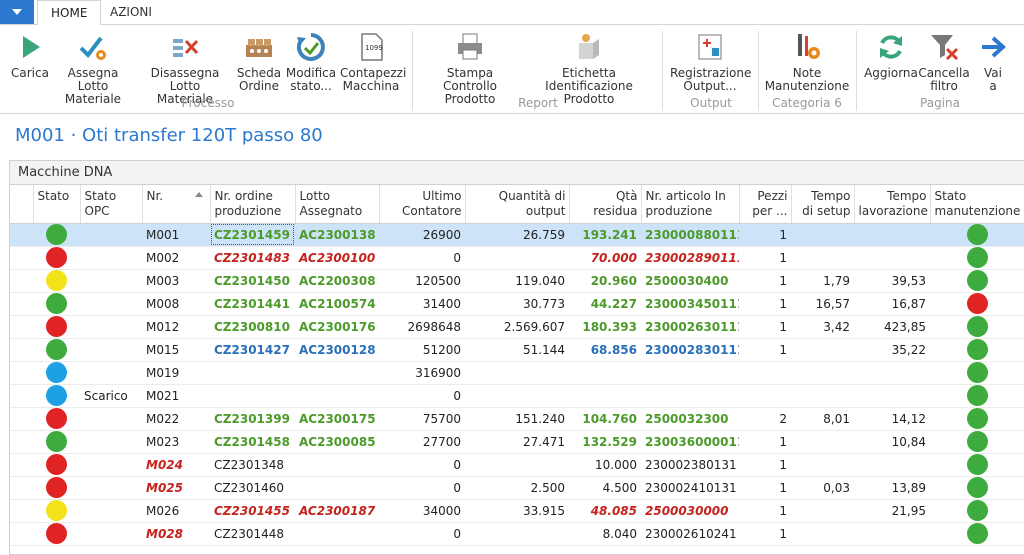  Describe the element at coordinates (605, 281) in the screenshot. I see `residua-cell: 20.960` at that location.